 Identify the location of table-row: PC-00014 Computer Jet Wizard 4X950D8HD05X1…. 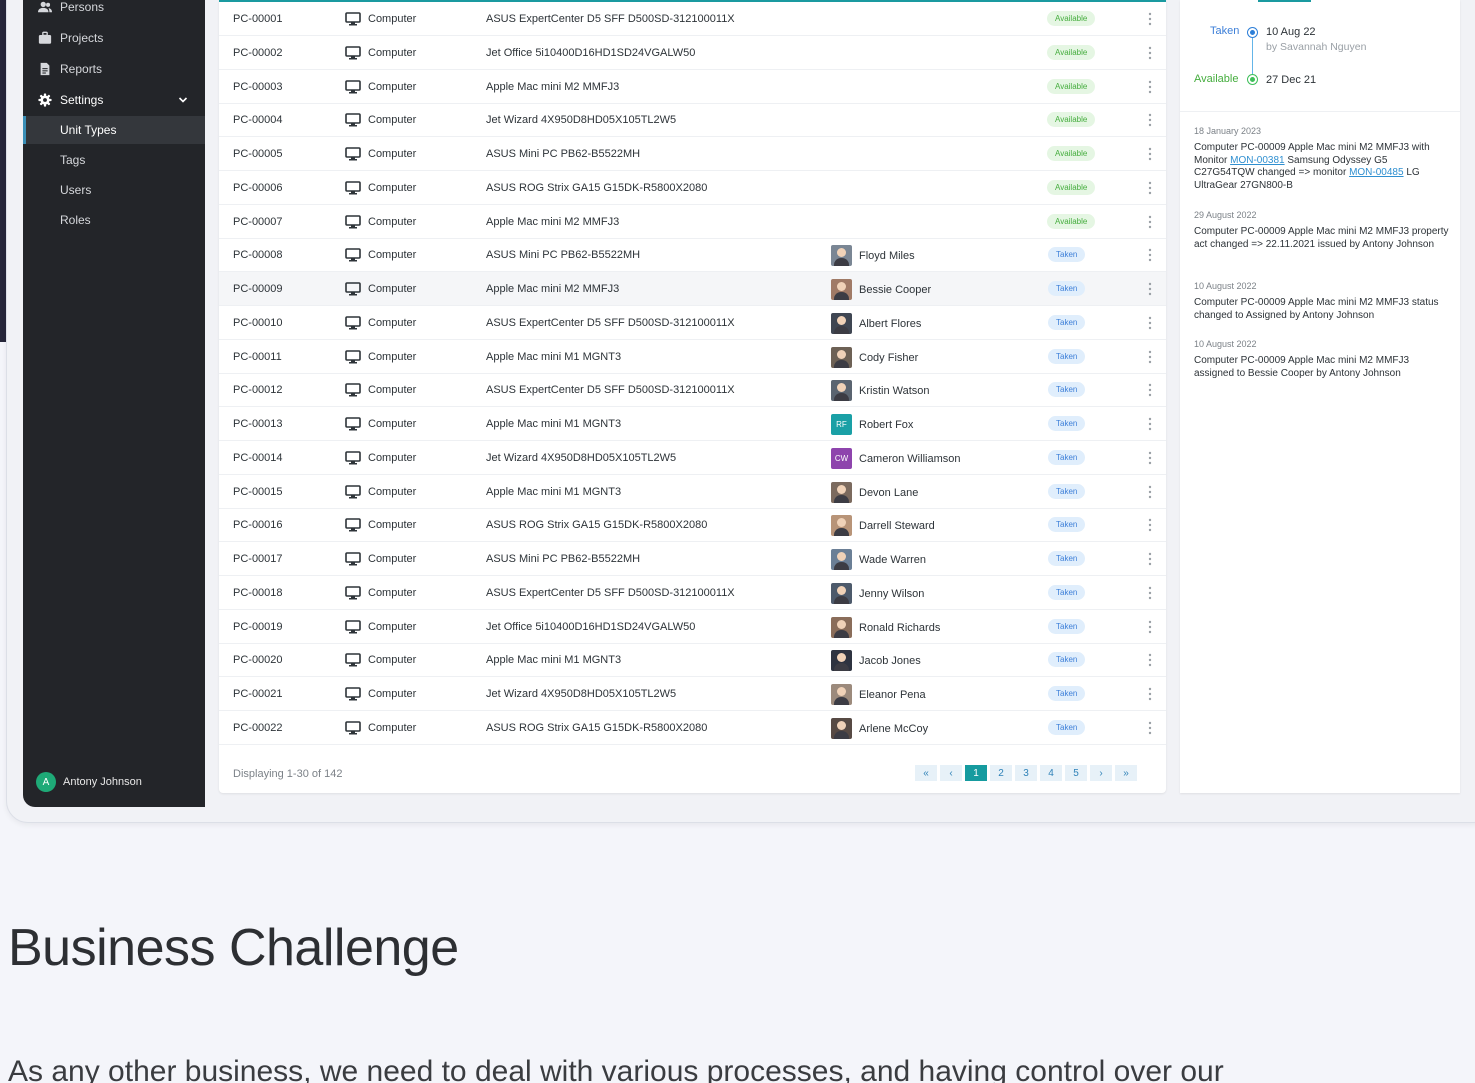
(692, 458).